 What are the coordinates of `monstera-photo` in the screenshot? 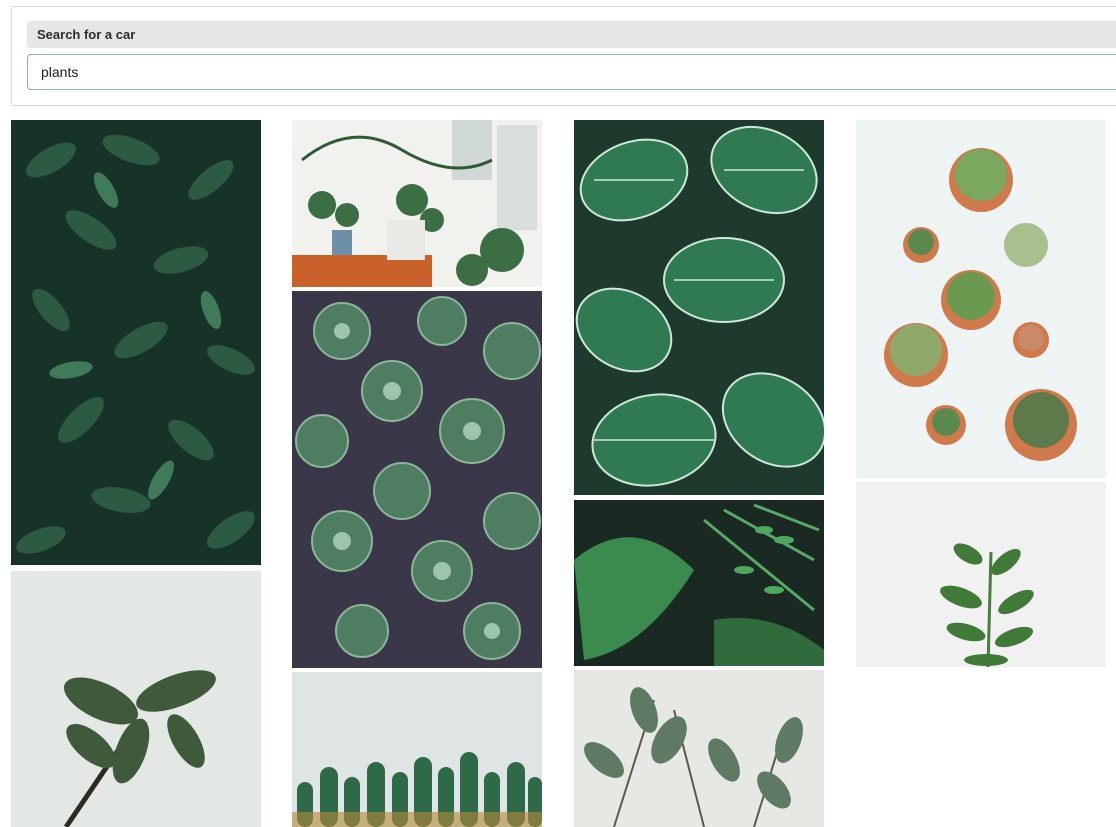 It's located at (699, 583).